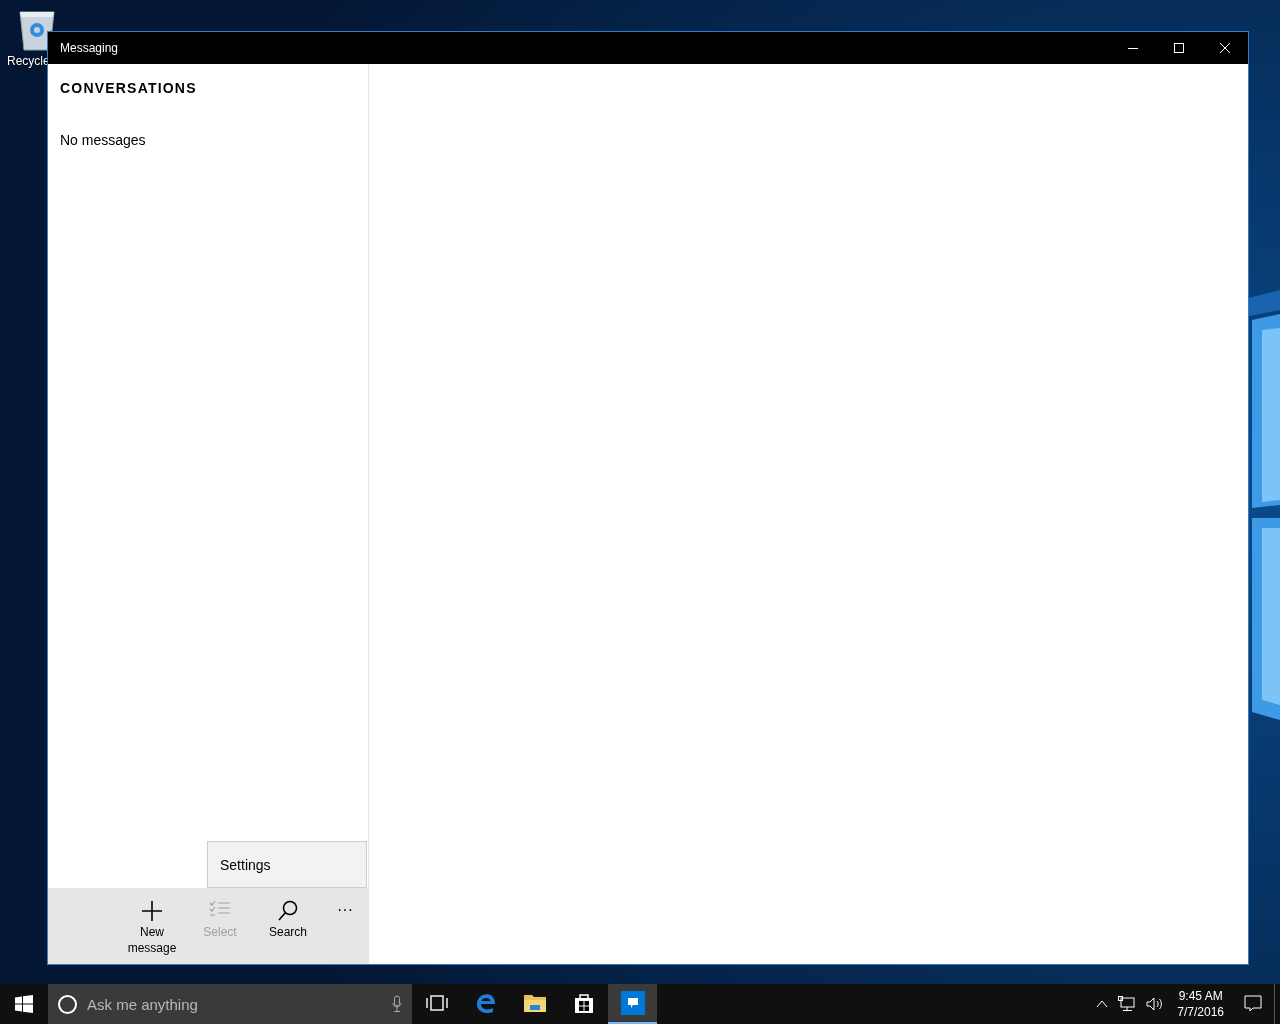 This screenshot has width=1280, height=1024. I want to click on clock-time: 9:45 AM, so click(1200, 996).